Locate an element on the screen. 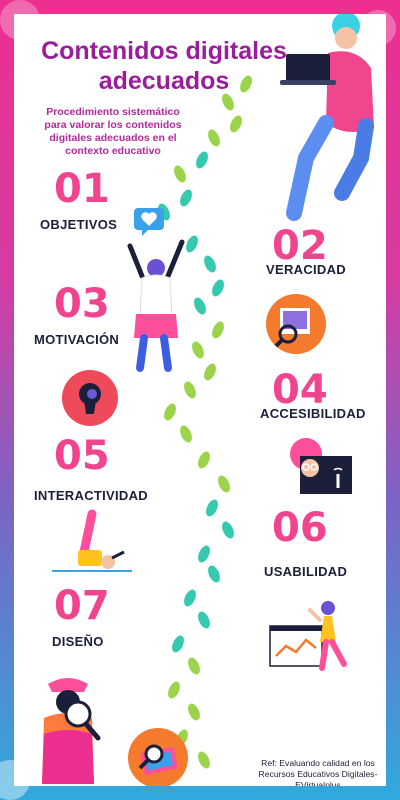 This screenshot has width=400, height=800. step-number-02: 02 is located at coordinates (300, 246).